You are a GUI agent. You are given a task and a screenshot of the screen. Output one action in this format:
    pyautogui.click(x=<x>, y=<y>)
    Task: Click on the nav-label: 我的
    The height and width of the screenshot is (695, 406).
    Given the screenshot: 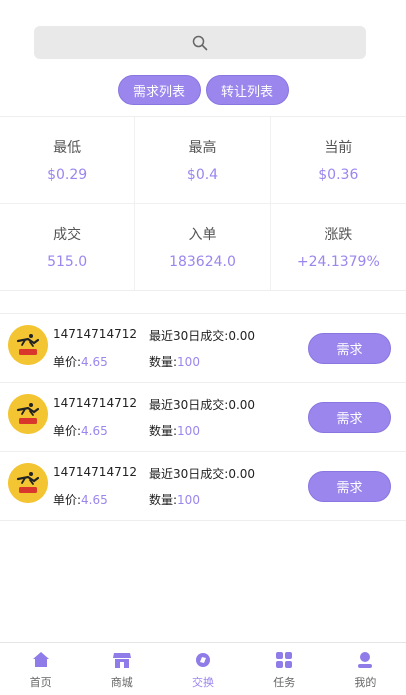 What is the action you would take?
    pyautogui.click(x=365, y=682)
    